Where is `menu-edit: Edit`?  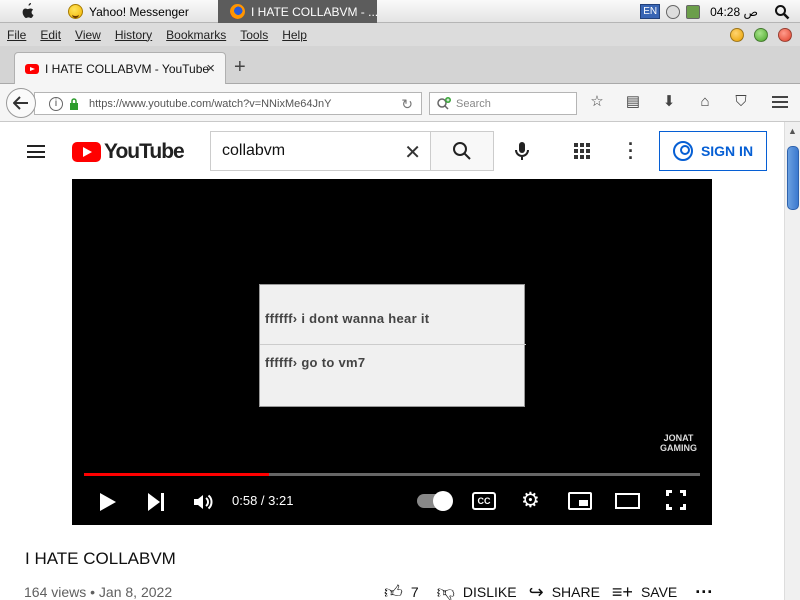 menu-edit: Edit is located at coordinates (50, 35).